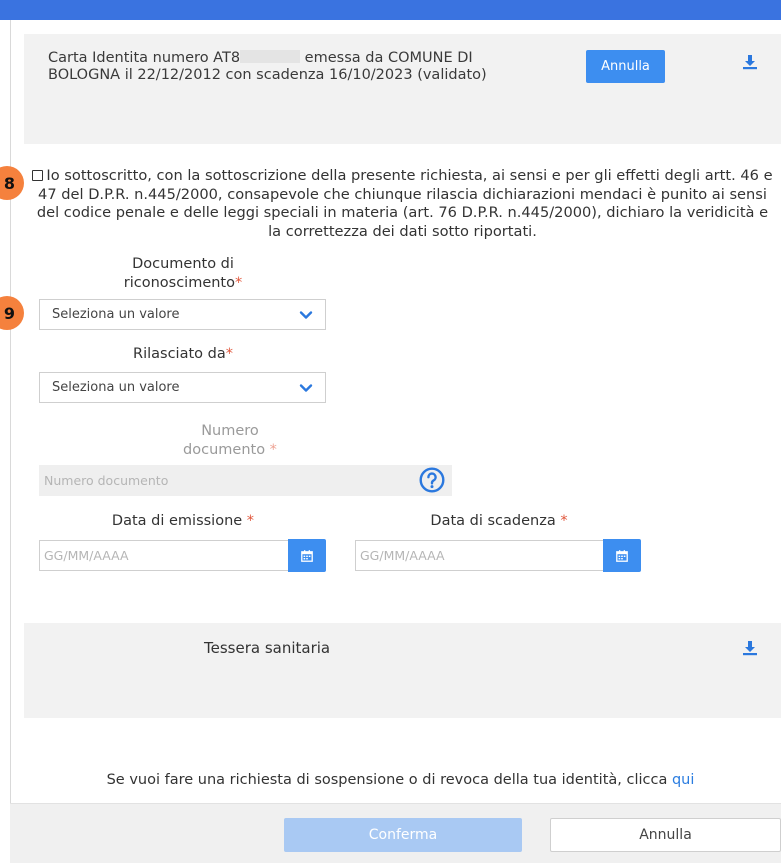  What do you see at coordinates (164, 555) in the screenshot?
I see `issue-date-input: GG/MM/AAAA` at bounding box center [164, 555].